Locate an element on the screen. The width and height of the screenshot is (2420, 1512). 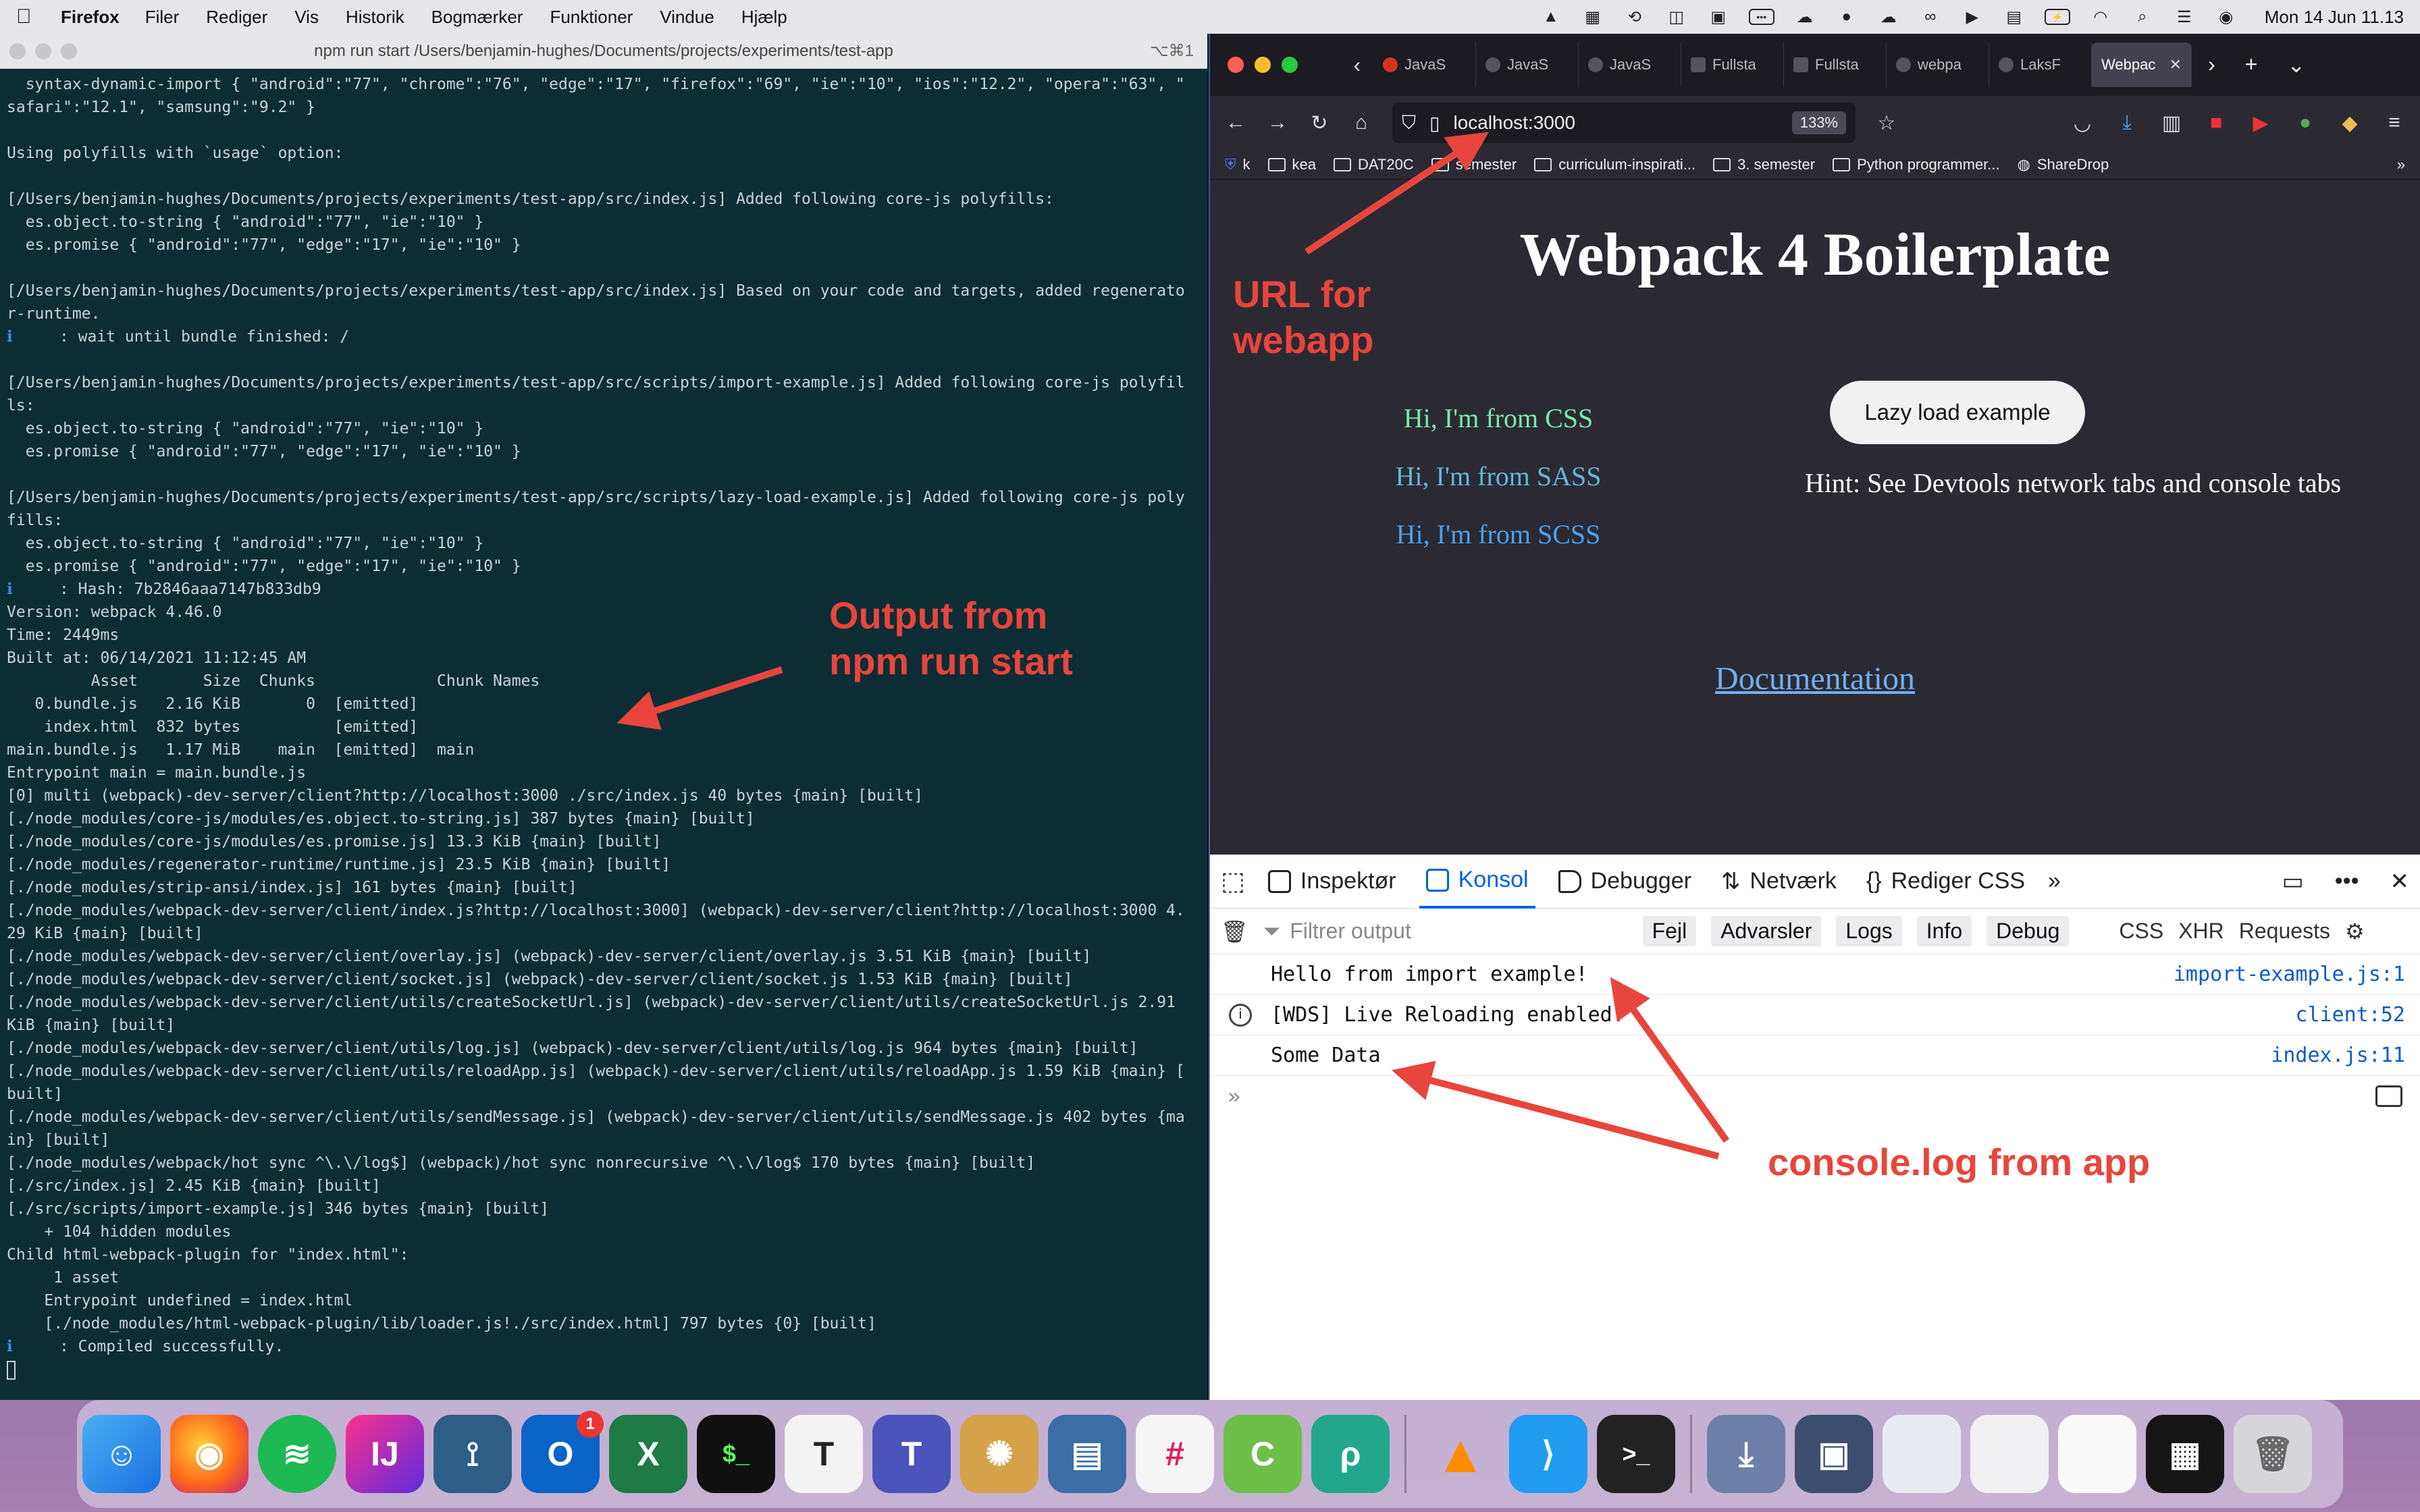
console-settings-icon: ⚙ is located at coordinates (2355, 932).